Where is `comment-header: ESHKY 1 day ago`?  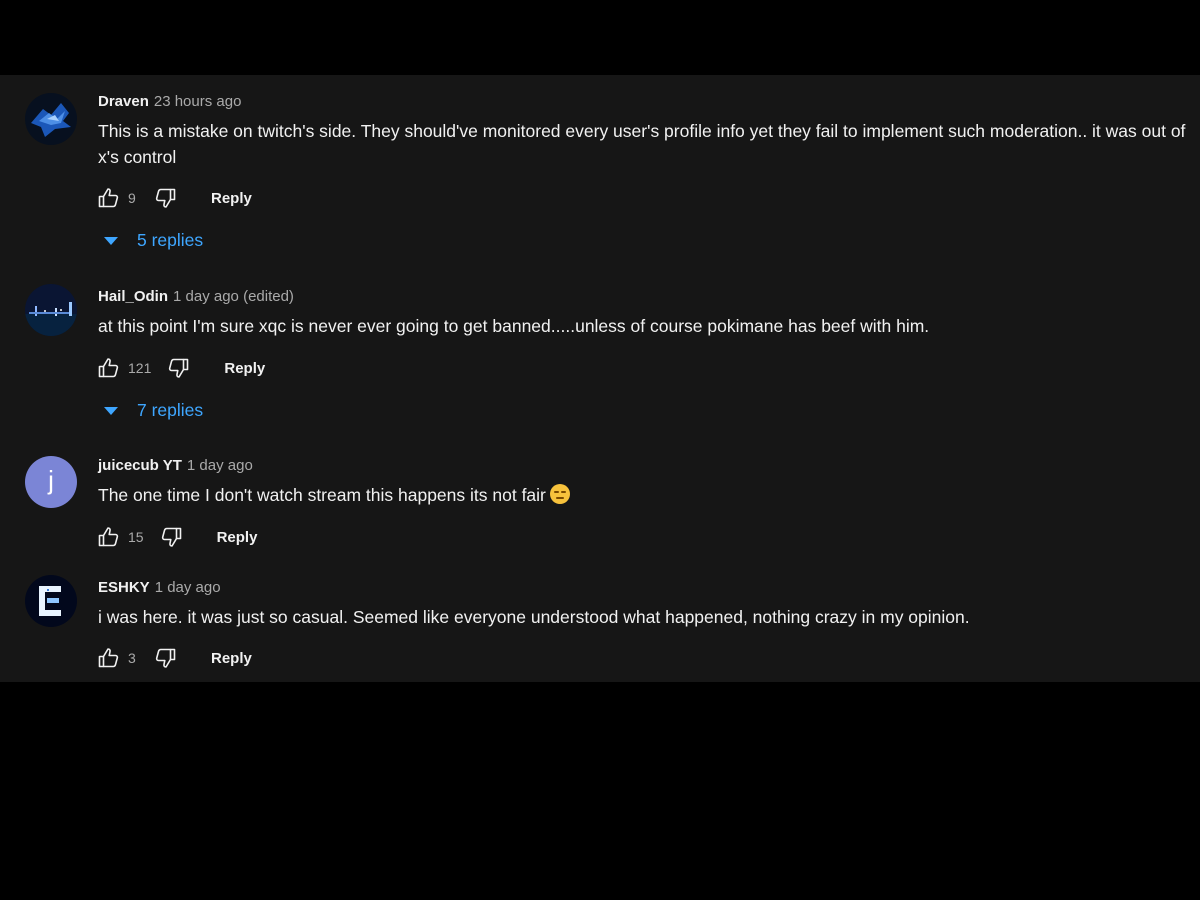 comment-header: ESHKY 1 day ago is located at coordinates (159, 588).